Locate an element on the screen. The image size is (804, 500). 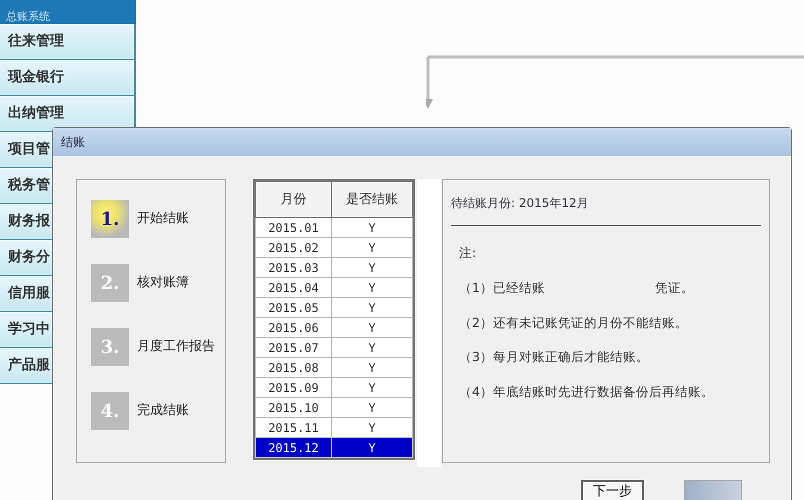
step-badge: 1. is located at coordinates (110, 219).